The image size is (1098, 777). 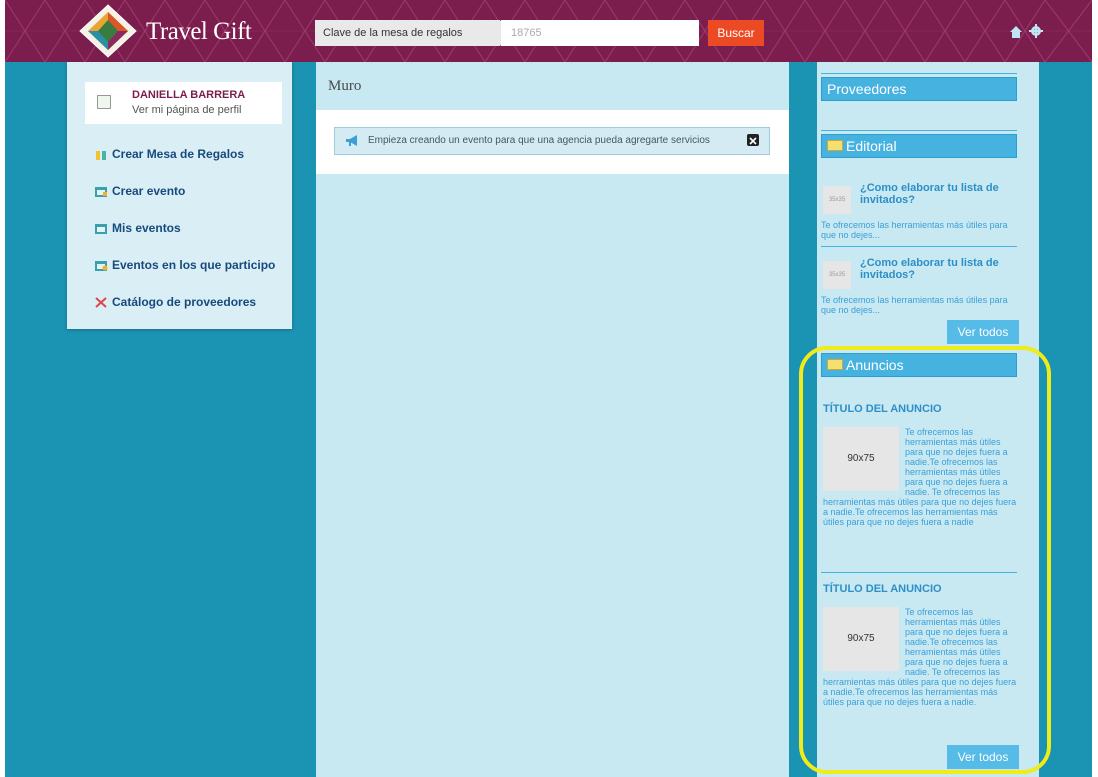 I want to click on sidebar-item-label: Mis eventos, so click(x=146, y=228).